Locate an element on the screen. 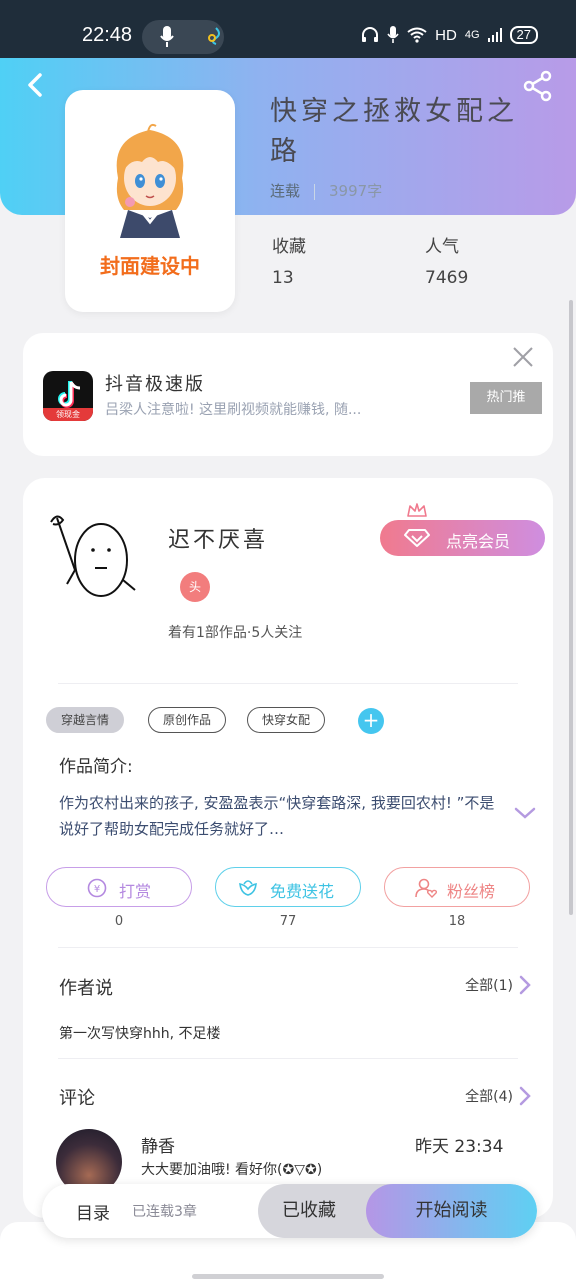 Image resolution: width=576 pixels, height=1280 pixels. comment-text: 大大要加油哦! 看好你(✪▽✪) is located at coordinates (232, 1170).